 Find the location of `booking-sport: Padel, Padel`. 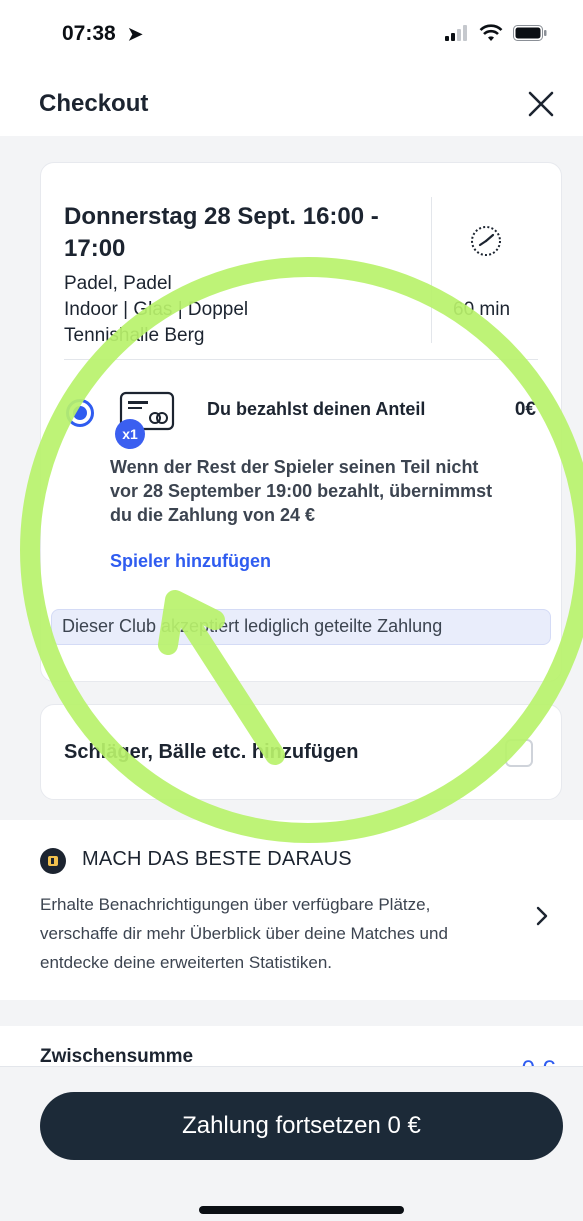

booking-sport: Padel, Padel is located at coordinates (118, 283).